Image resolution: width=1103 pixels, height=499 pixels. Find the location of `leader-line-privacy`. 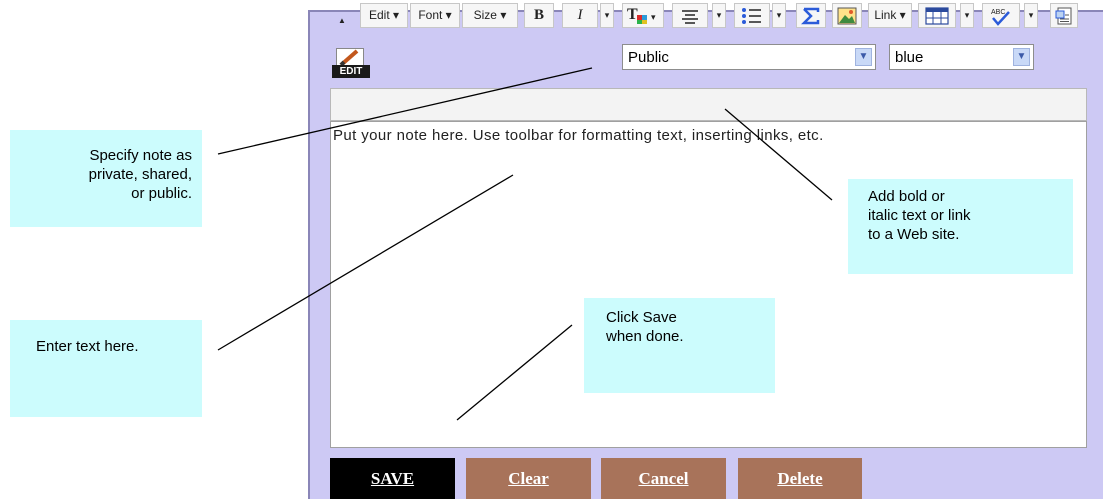

leader-line-privacy is located at coordinates (405, 111).